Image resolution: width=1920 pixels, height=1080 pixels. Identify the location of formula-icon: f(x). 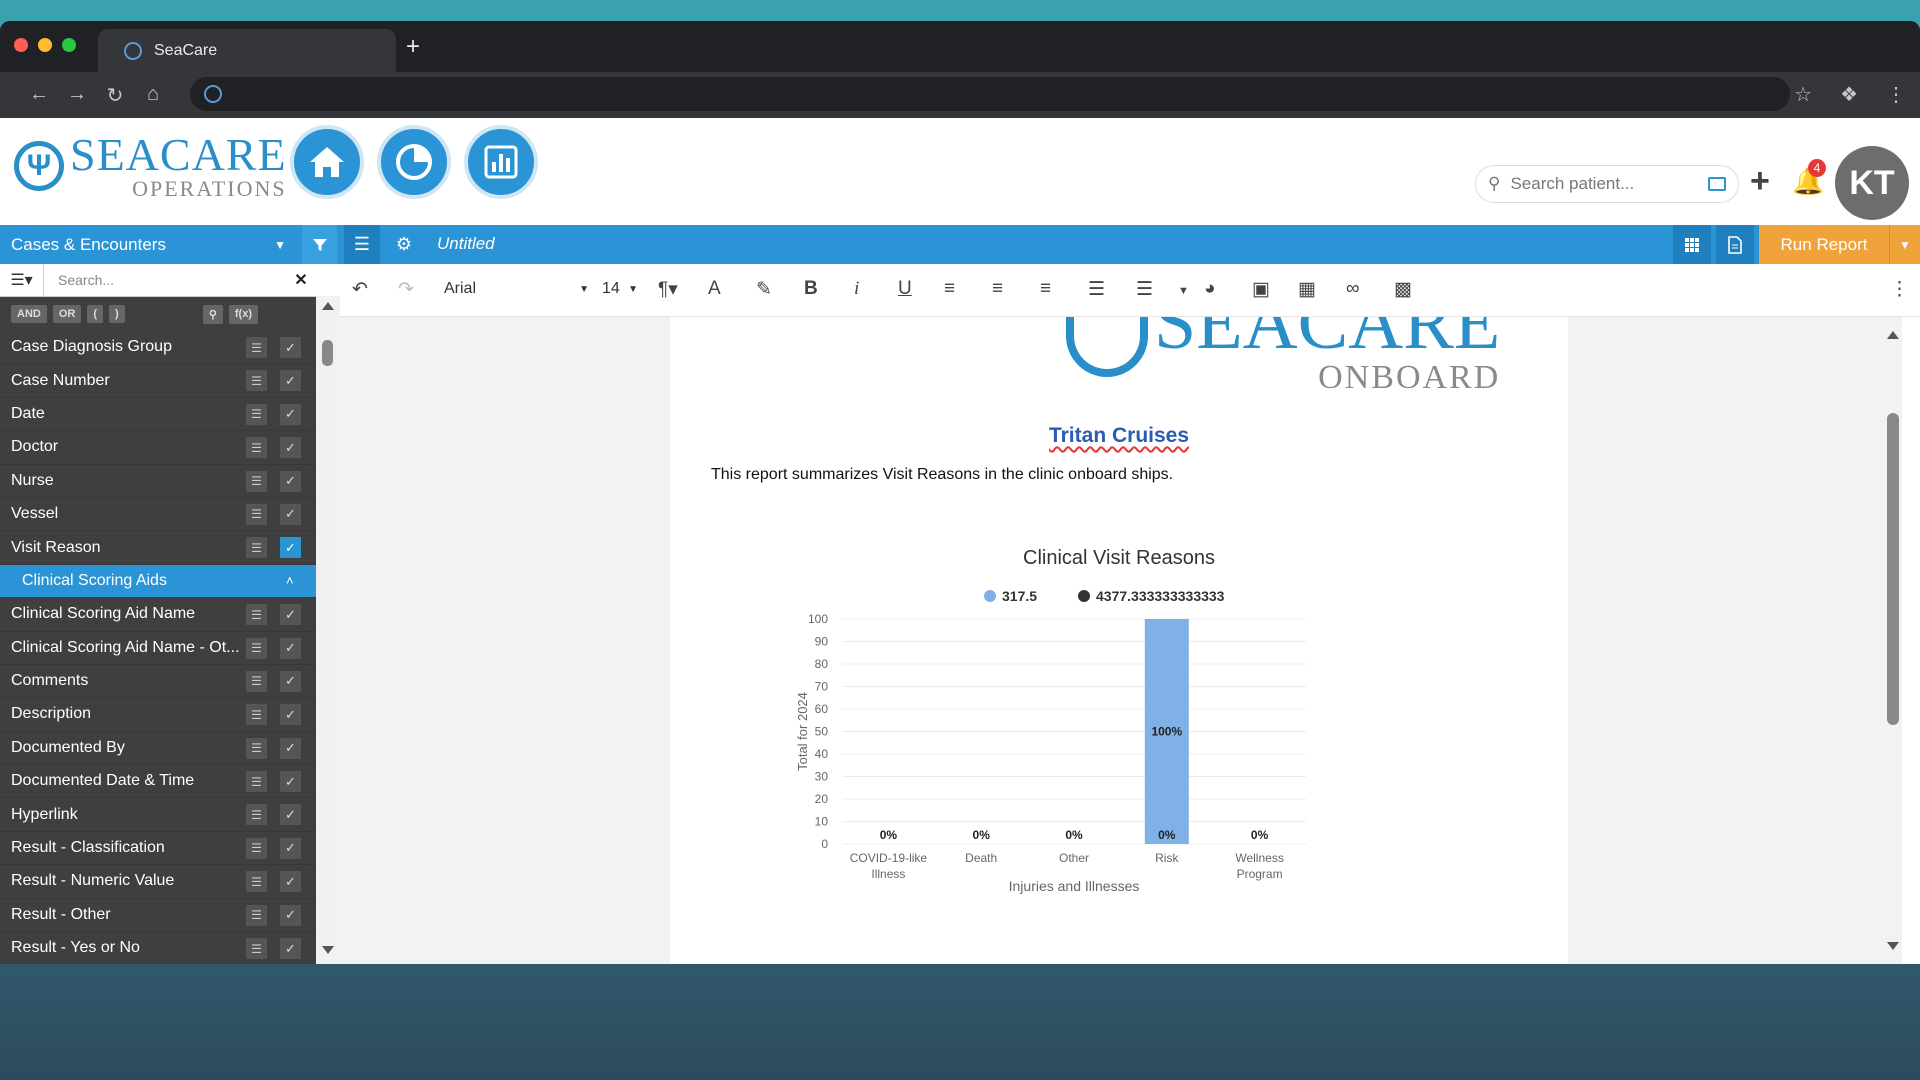
(243, 314).